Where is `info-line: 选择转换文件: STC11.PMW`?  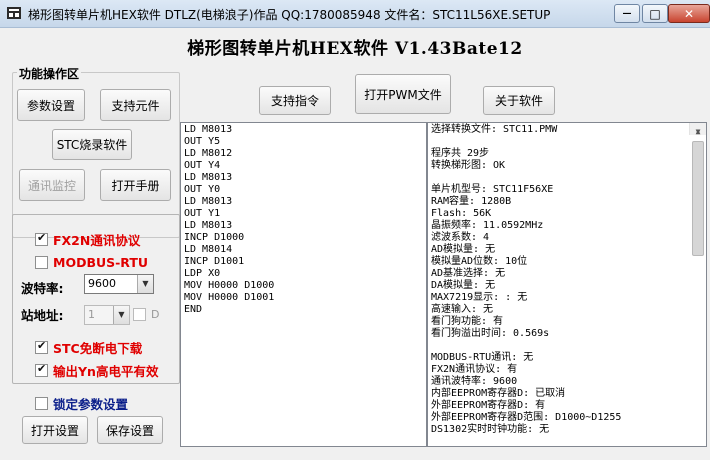 info-line: 选择转换文件: STC11.PMW is located at coordinates (494, 129).